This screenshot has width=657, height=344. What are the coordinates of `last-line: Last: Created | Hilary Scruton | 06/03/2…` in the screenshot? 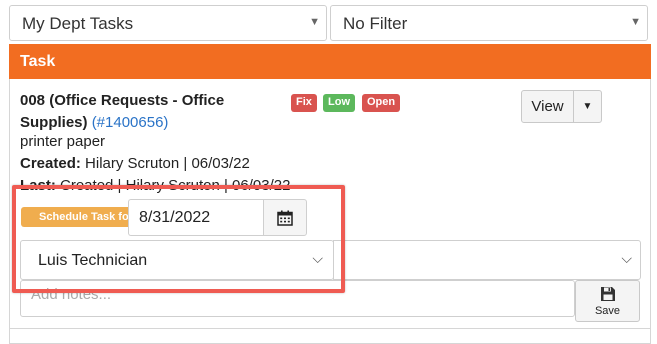 It's located at (155, 185).